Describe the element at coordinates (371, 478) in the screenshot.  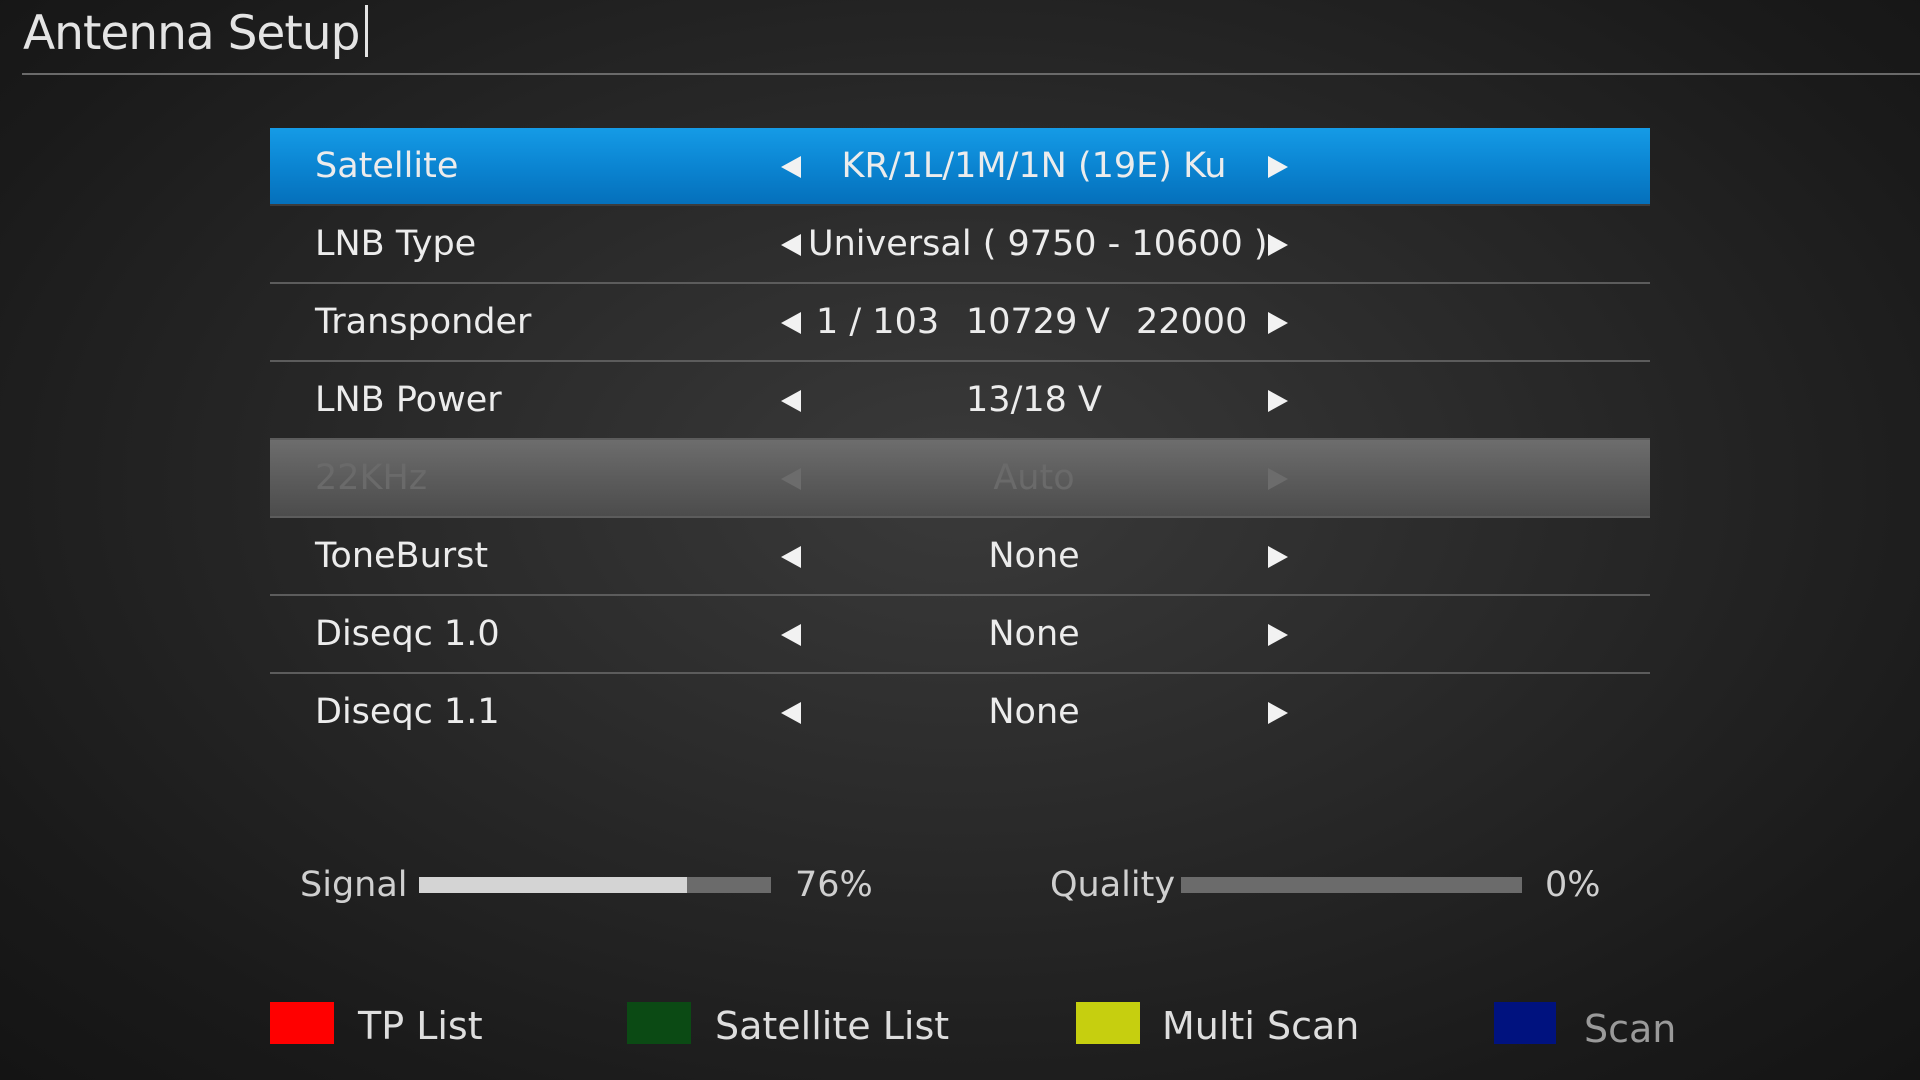
I see `row-label: 22KHz` at that location.